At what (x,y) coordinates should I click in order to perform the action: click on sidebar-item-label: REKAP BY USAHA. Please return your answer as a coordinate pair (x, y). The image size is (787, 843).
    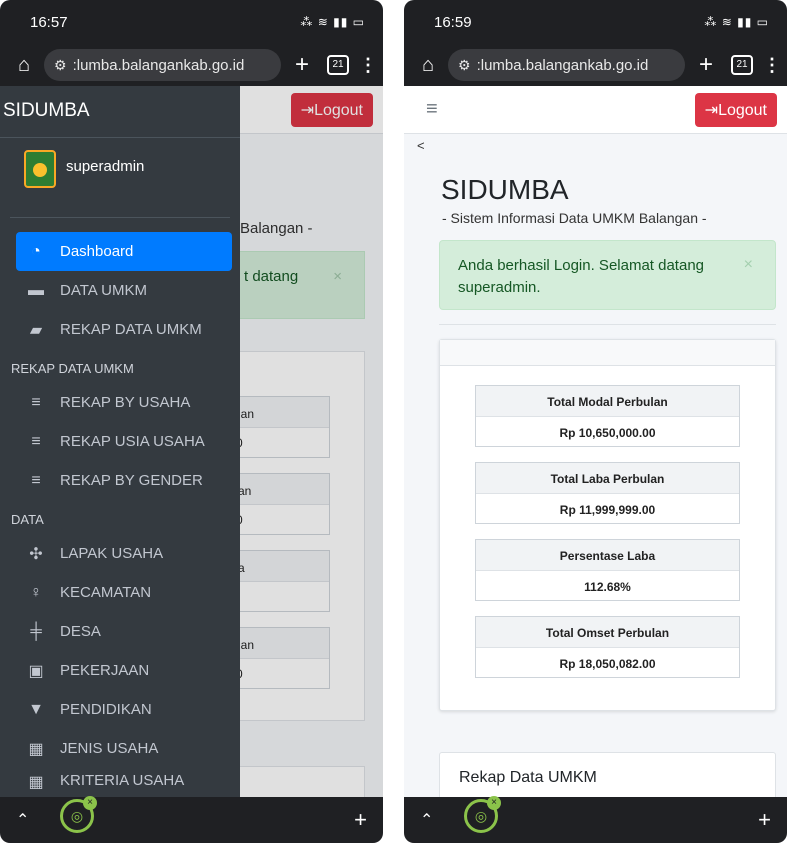
    Looking at the image, I should click on (125, 402).